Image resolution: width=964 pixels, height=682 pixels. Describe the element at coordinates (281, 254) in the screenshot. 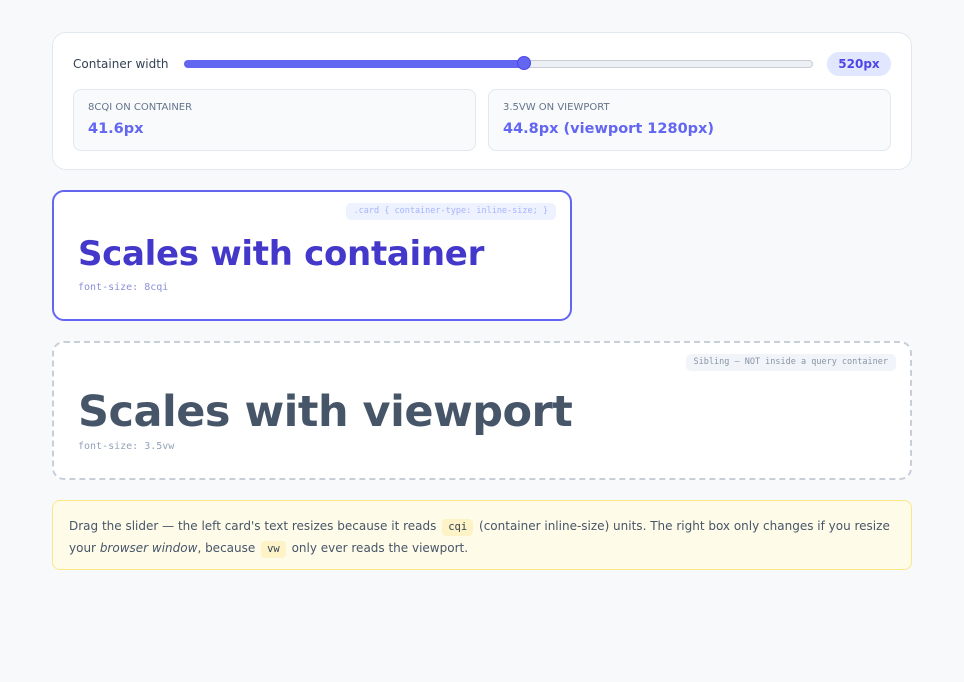

I see `container-card-title: Scales with container` at that location.